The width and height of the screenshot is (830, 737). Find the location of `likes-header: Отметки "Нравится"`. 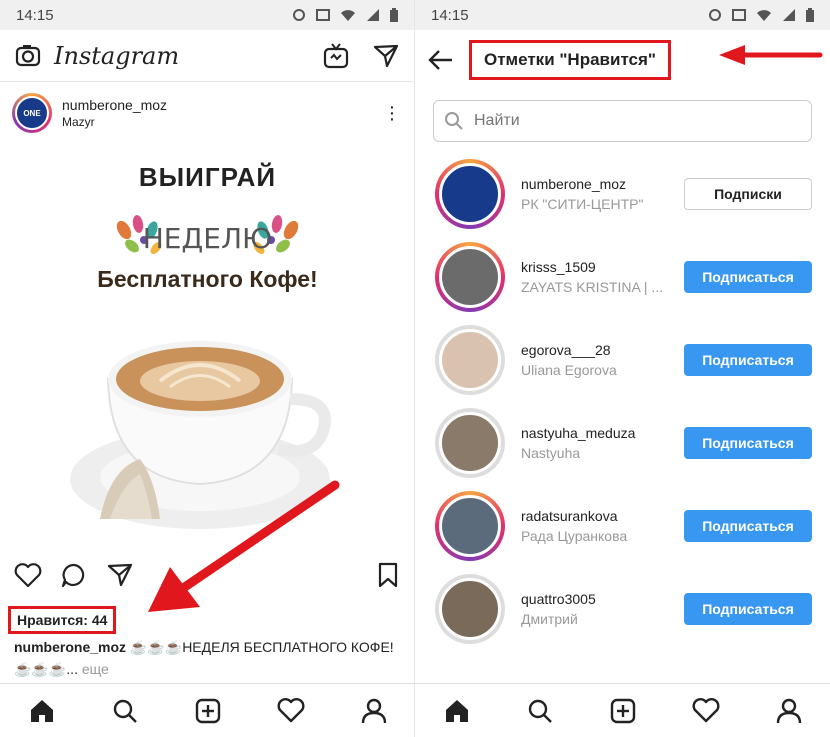

likes-header: Отметки "Нравится" is located at coordinates (622, 60).